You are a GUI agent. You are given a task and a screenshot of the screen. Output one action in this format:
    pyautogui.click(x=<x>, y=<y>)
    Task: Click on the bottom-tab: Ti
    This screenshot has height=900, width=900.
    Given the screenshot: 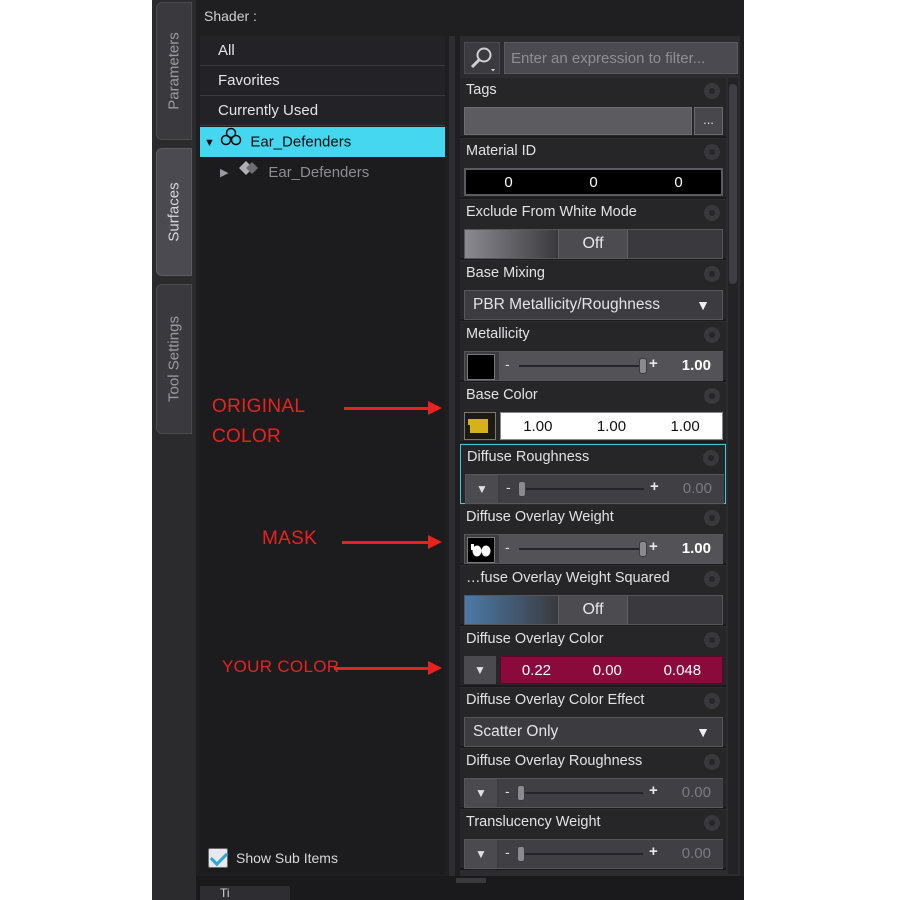 What is the action you would take?
    pyautogui.click(x=245, y=893)
    